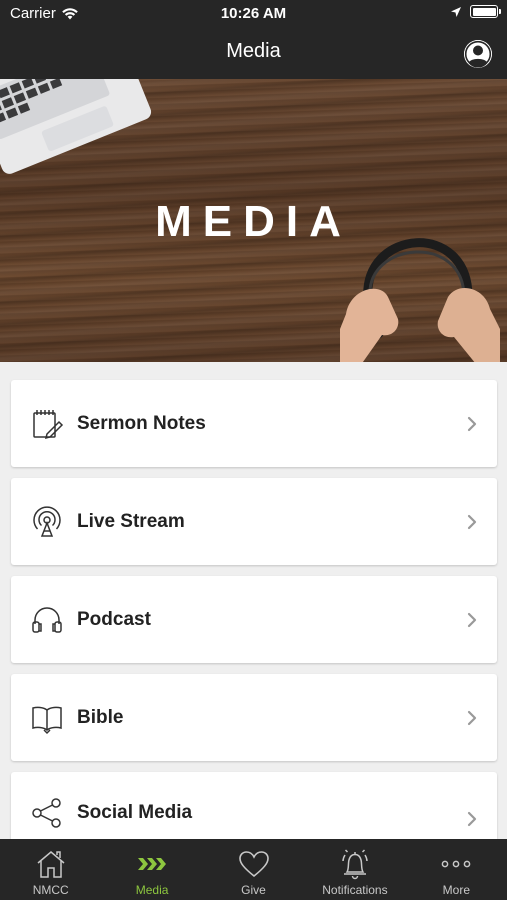  I want to click on tab-more: More, so click(456, 869).